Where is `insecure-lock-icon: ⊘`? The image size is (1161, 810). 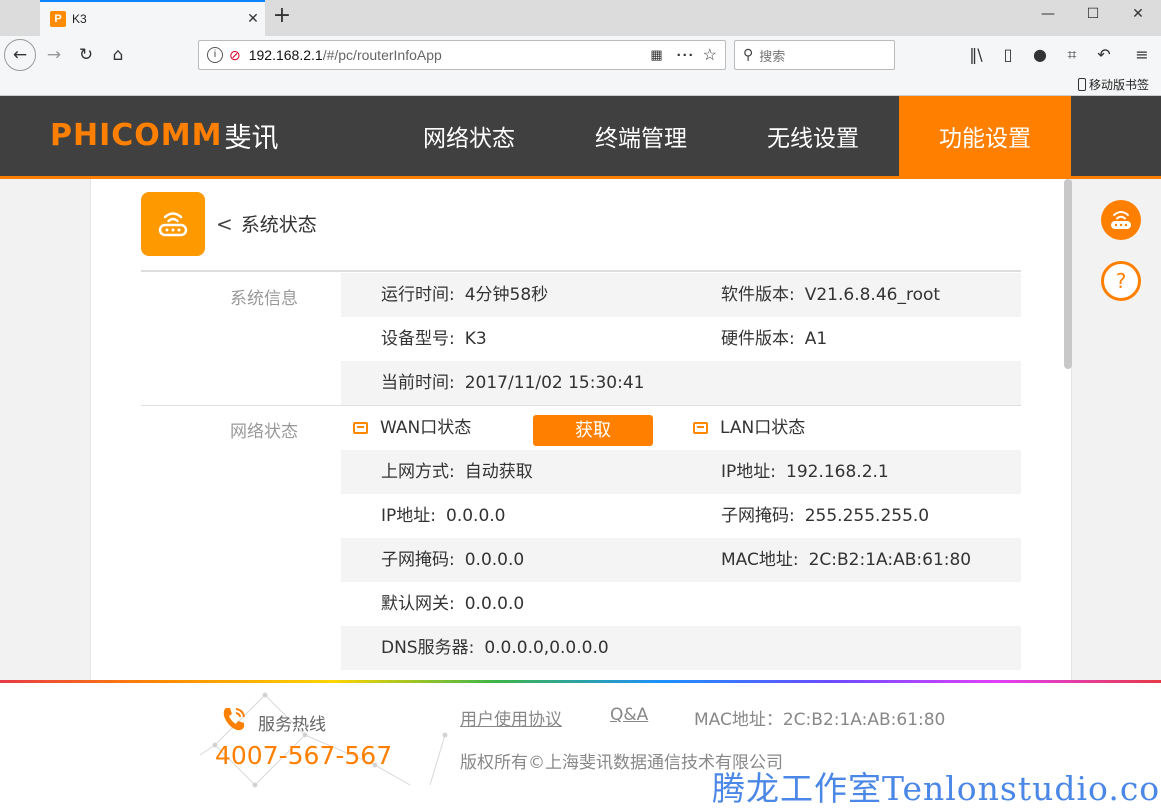 insecure-lock-icon: ⊘ is located at coordinates (235, 55).